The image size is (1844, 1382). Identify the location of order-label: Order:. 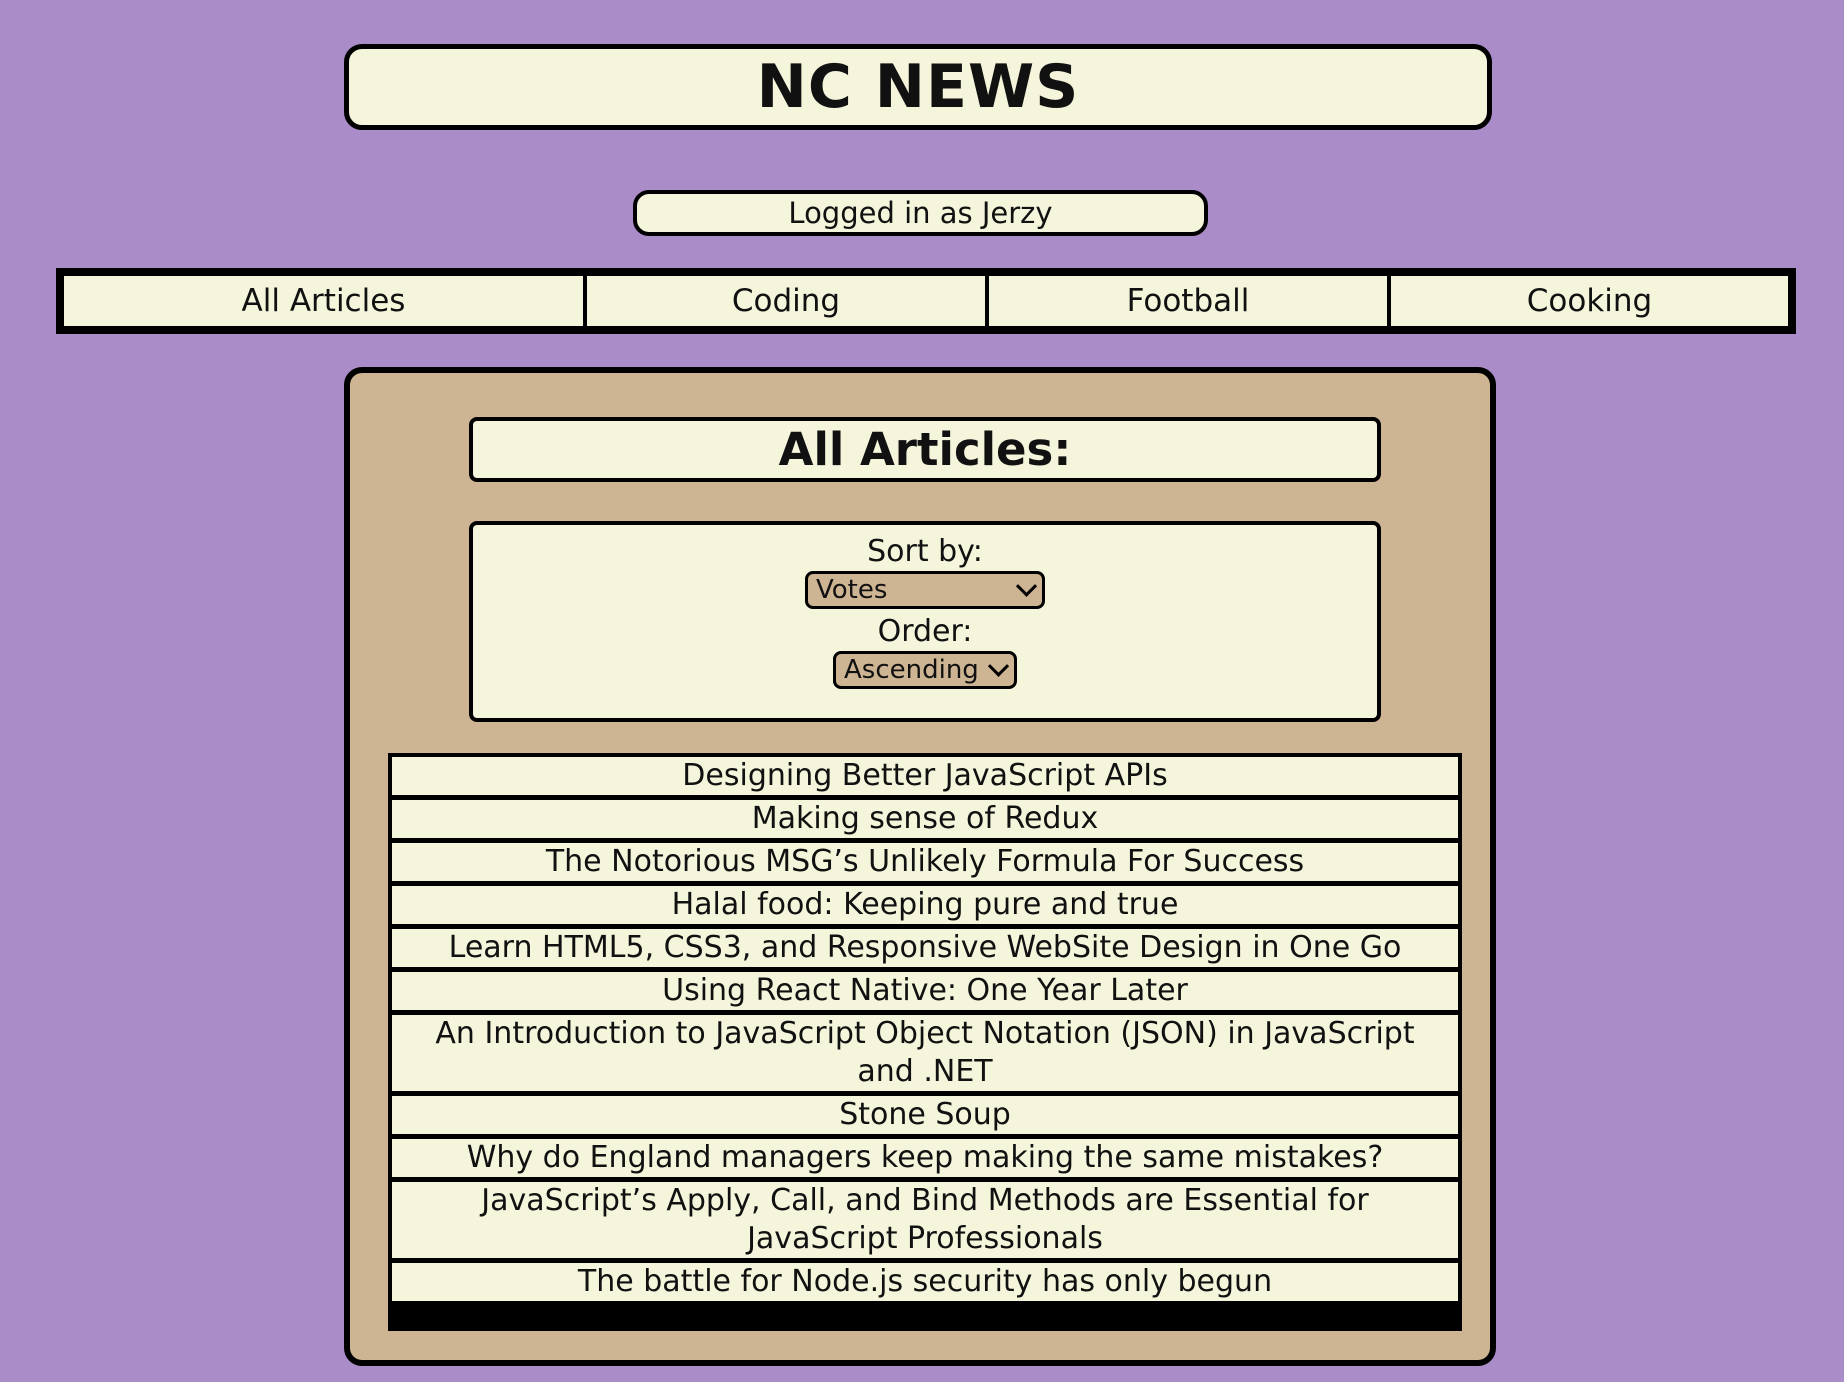
(925, 631).